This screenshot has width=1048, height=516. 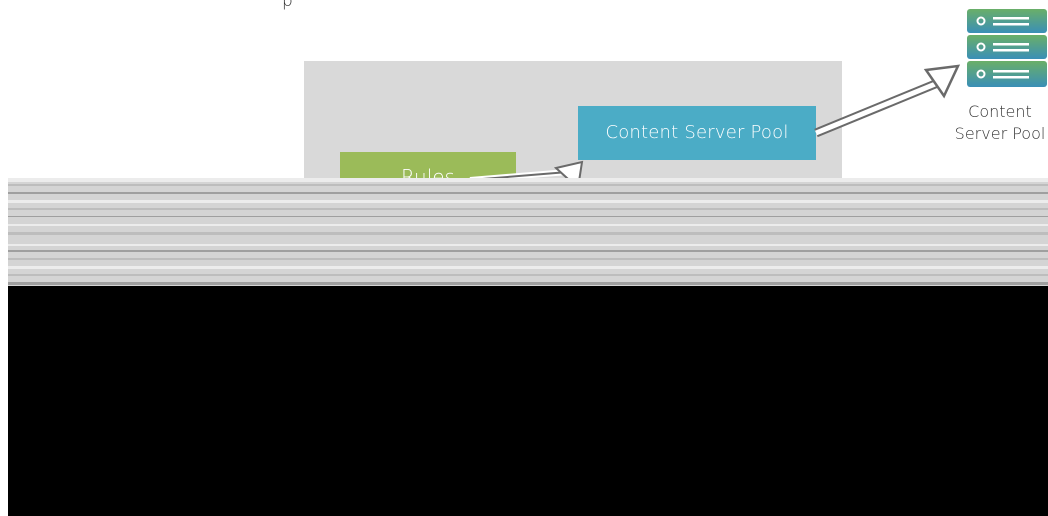 I want to click on pool-to-server-arrow, so click(x=887, y=101).